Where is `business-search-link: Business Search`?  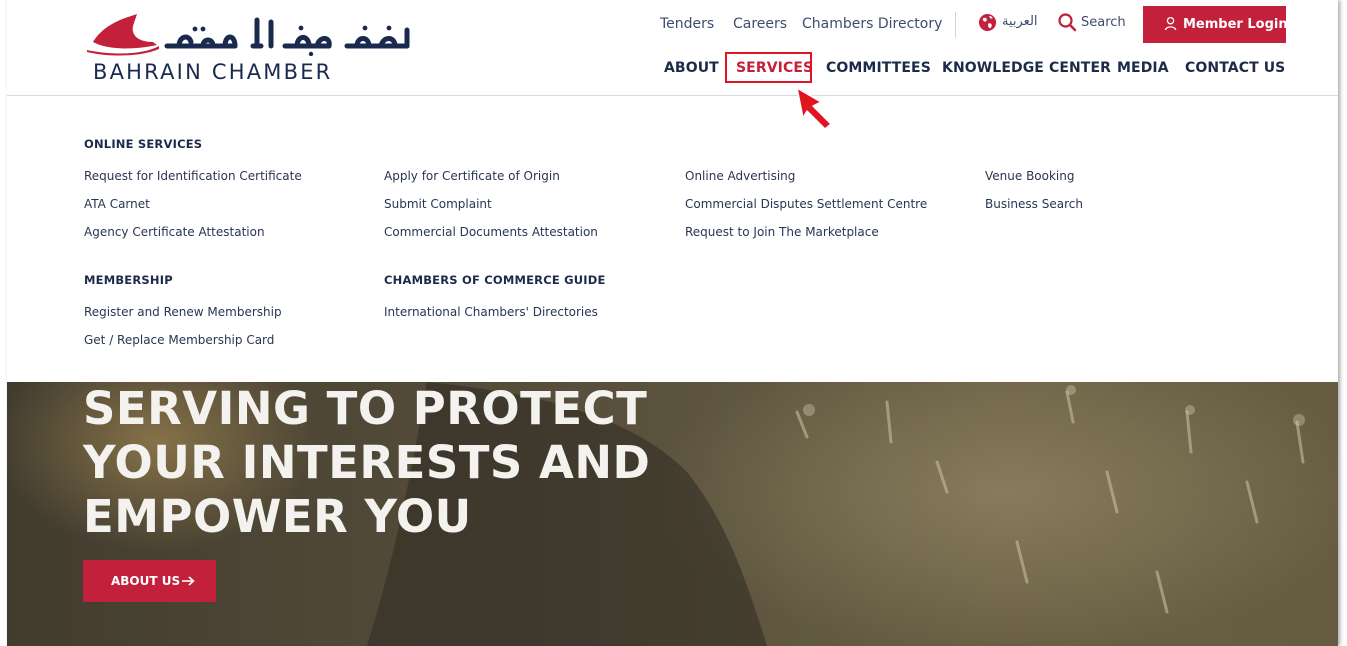 business-search-link: Business Search is located at coordinates (1034, 204).